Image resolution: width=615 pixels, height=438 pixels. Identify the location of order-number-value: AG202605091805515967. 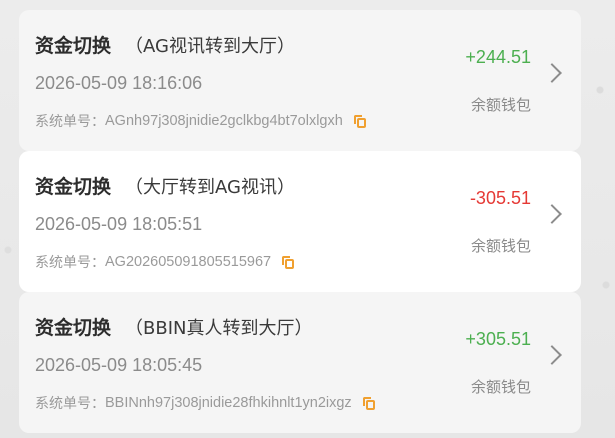
(188, 262).